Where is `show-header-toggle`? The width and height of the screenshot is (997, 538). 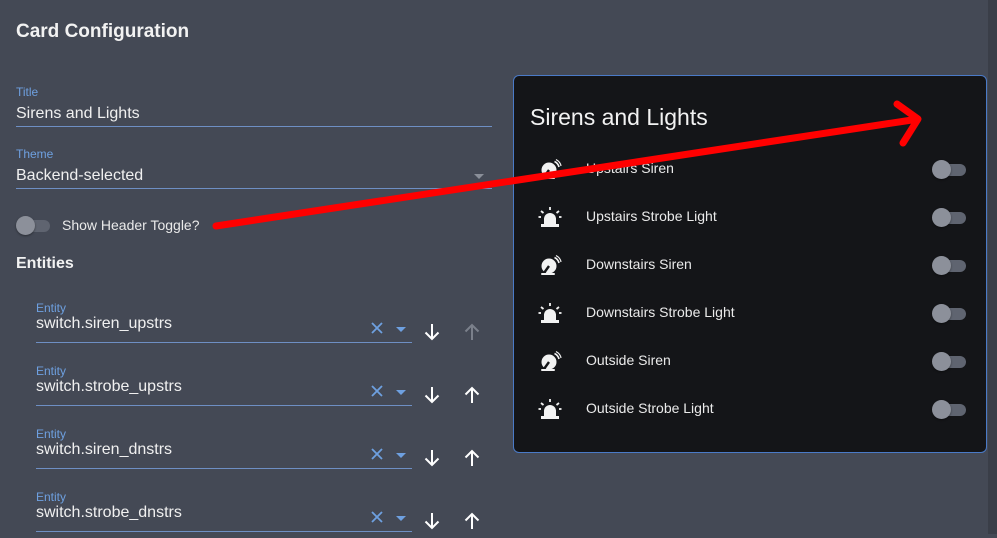 show-header-toggle is located at coordinates (34, 225).